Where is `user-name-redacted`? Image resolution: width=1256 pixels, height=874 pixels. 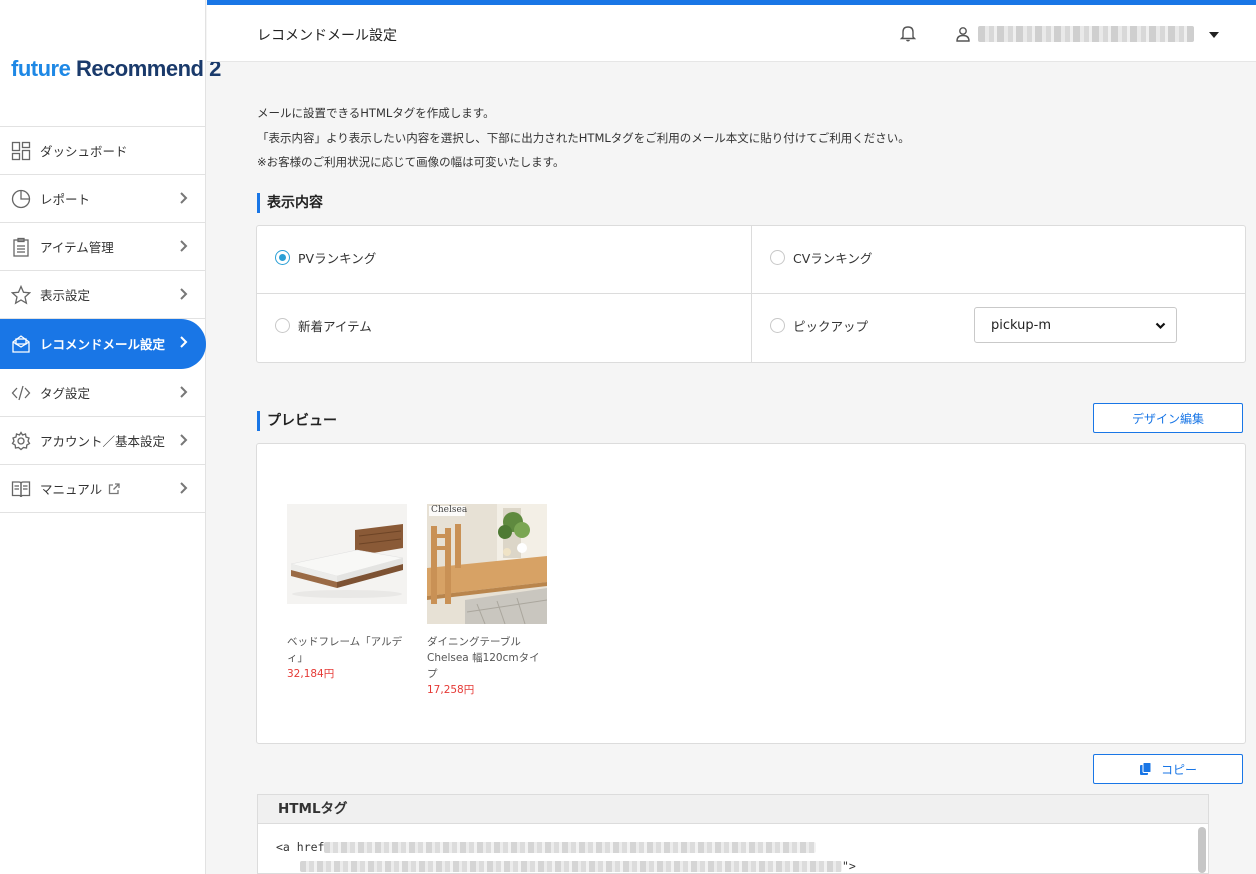 user-name-redacted is located at coordinates (1086, 34).